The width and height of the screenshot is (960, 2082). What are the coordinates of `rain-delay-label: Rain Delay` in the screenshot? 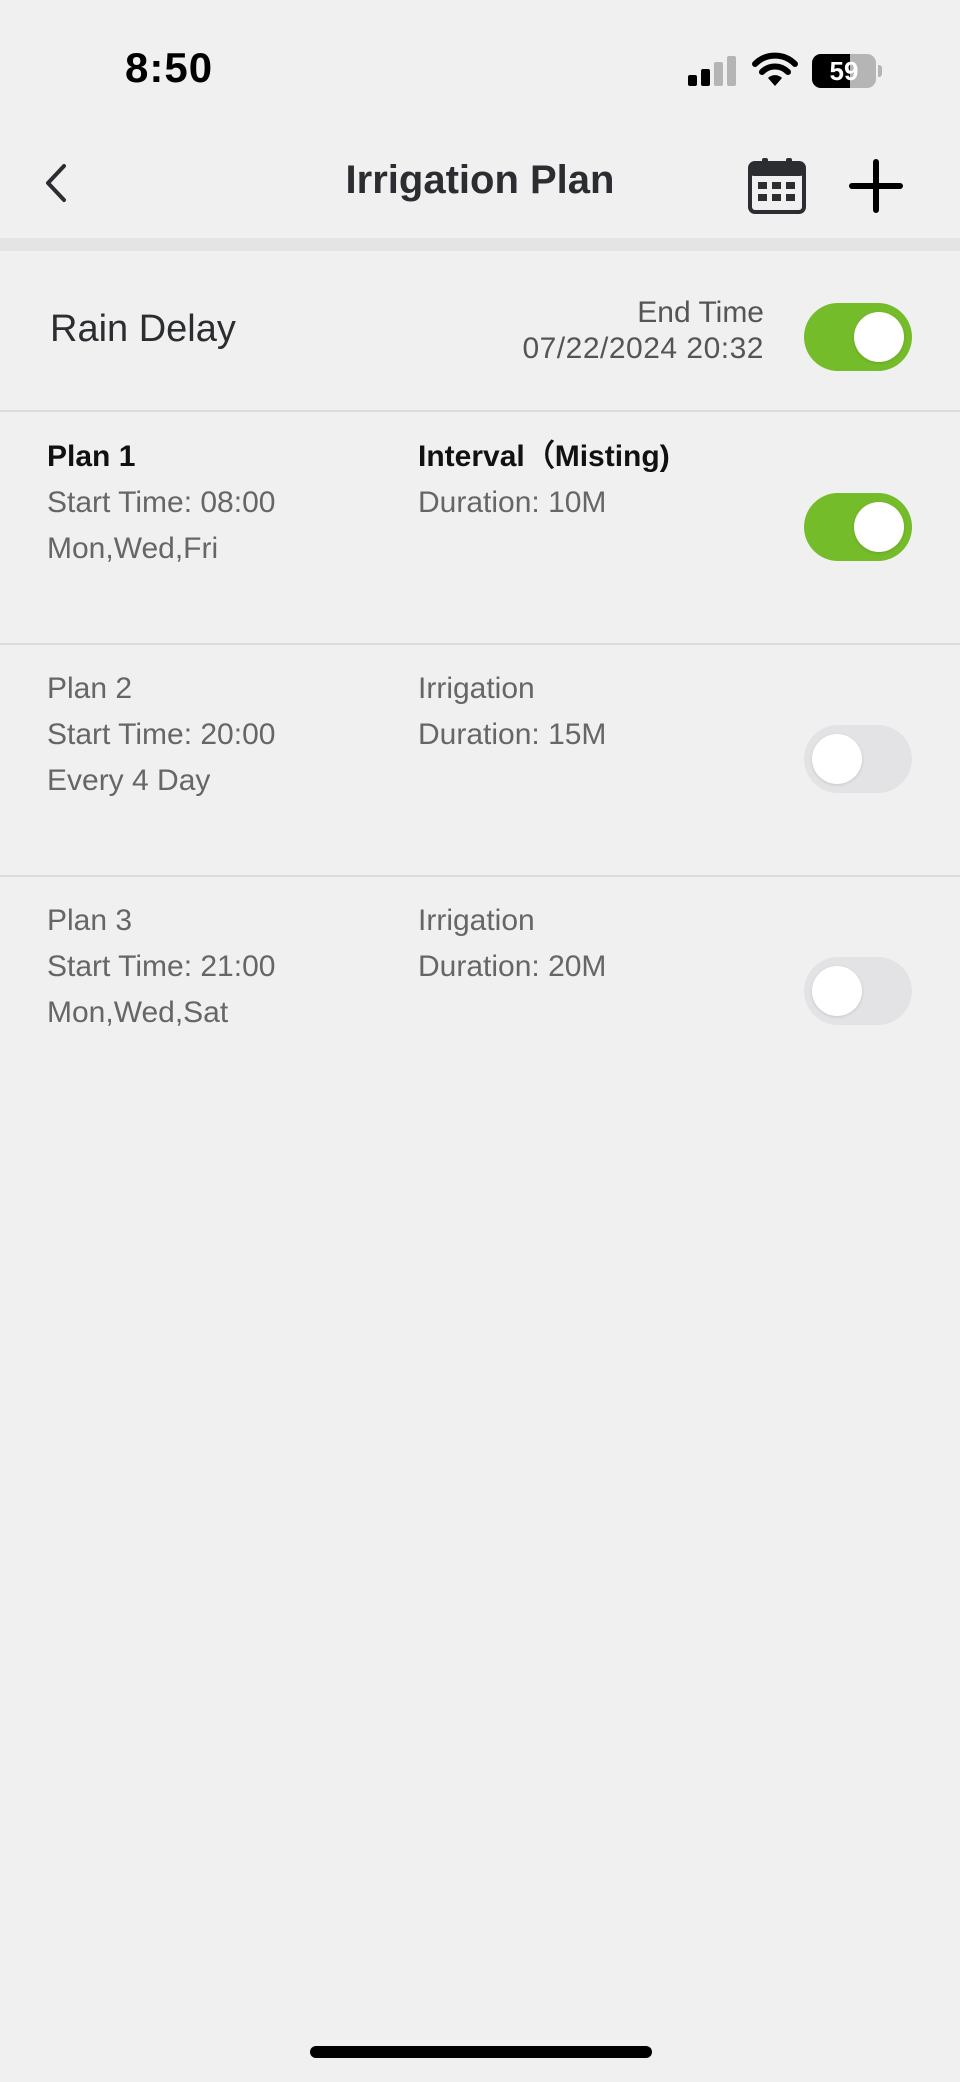 It's located at (143, 329).